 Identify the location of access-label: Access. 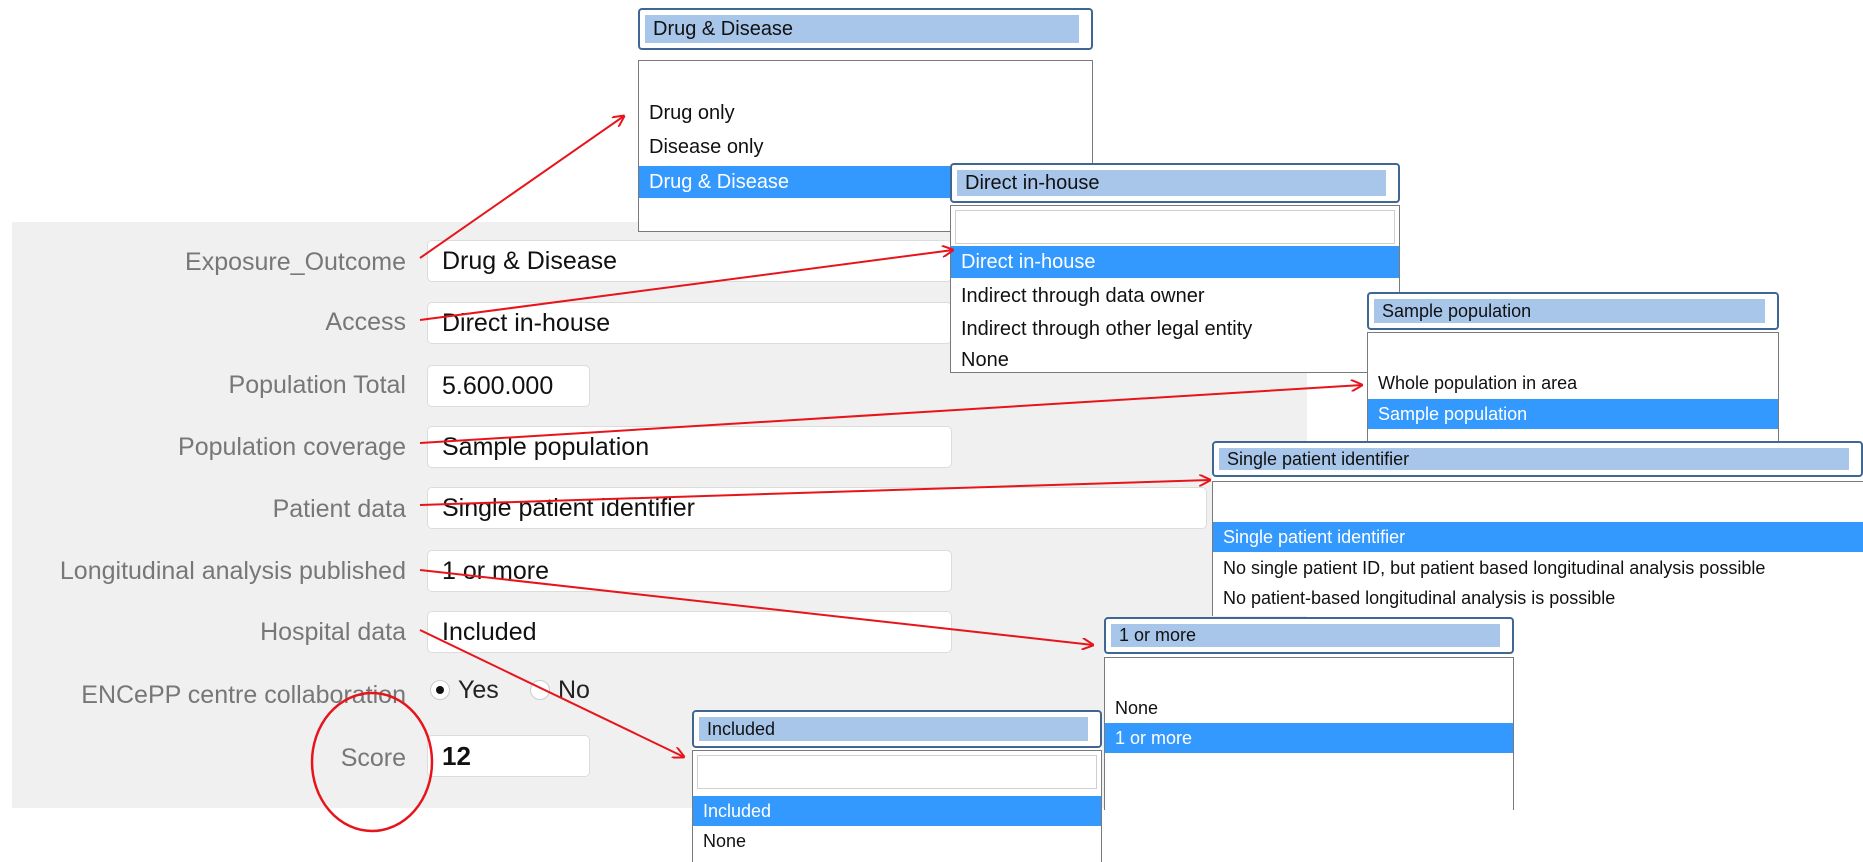
(365, 322).